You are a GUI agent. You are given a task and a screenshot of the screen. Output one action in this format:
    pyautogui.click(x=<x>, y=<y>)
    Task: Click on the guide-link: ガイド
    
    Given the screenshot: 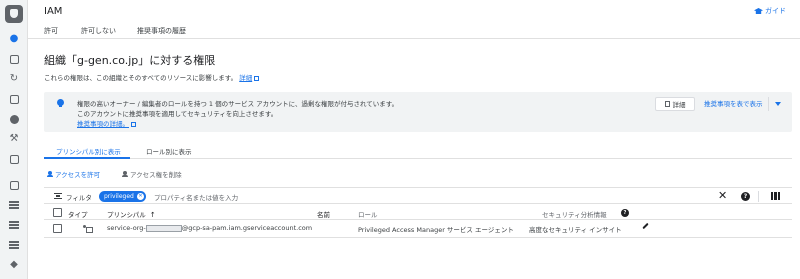 What is the action you would take?
    pyautogui.click(x=770, y=11)
    